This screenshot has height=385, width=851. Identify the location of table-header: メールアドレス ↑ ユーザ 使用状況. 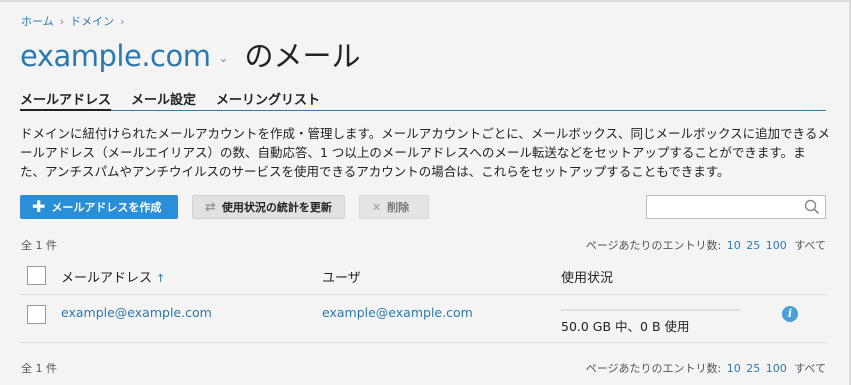
(423, 276).